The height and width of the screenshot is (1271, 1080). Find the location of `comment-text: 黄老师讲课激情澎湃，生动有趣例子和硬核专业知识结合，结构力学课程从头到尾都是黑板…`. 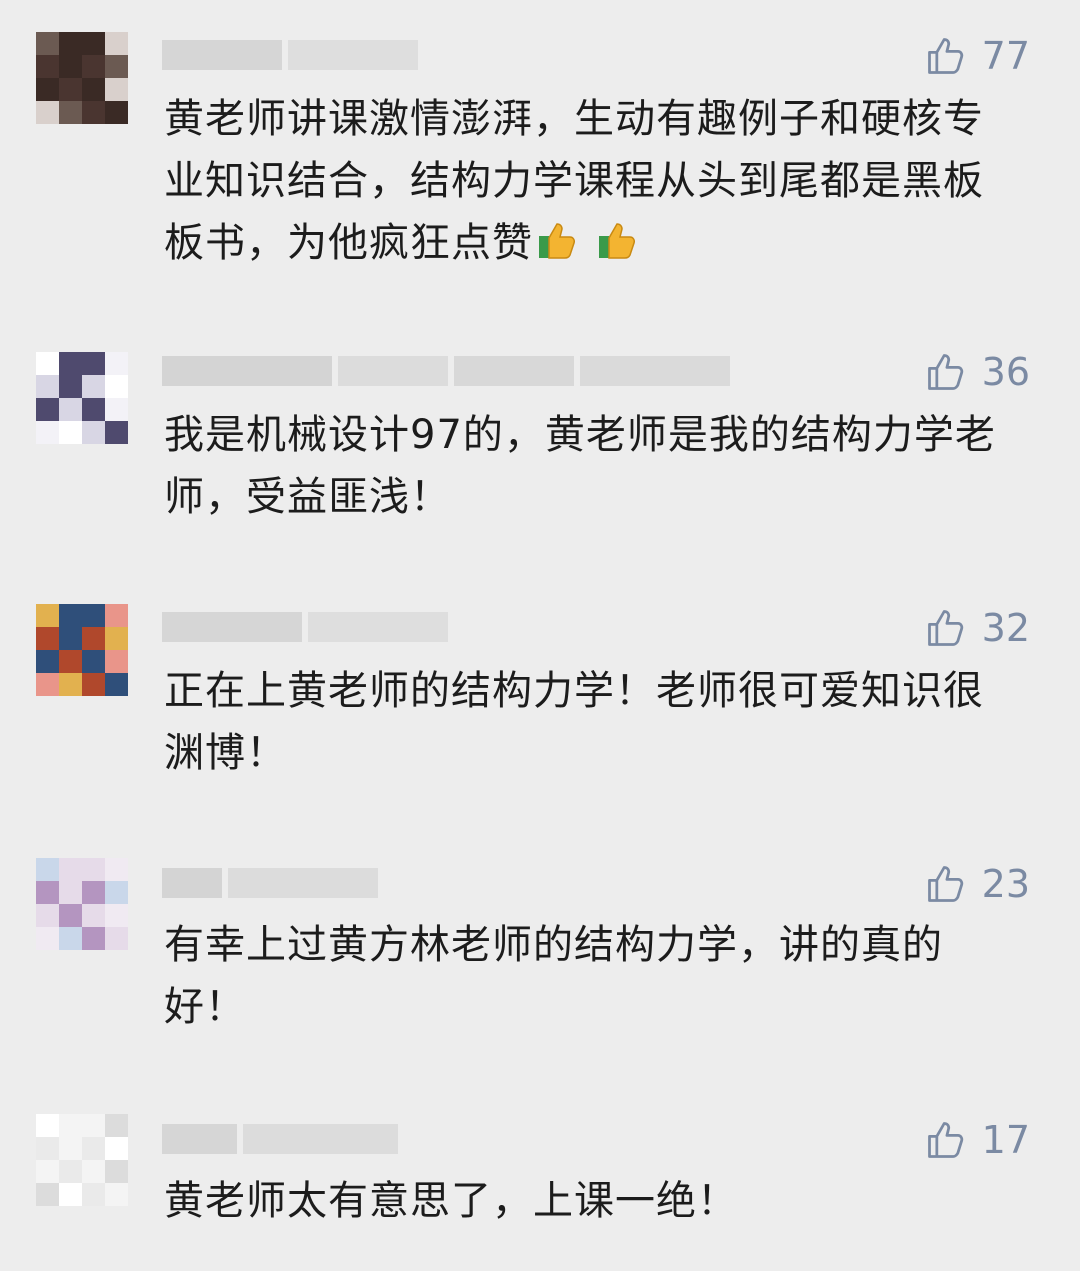

comment-text: 黄老师讲课激情澎湃，生动有趣例子和硬核专业知识结合，结构力学课程从头到尾都是黑板… is located at coordinates (594, 184).